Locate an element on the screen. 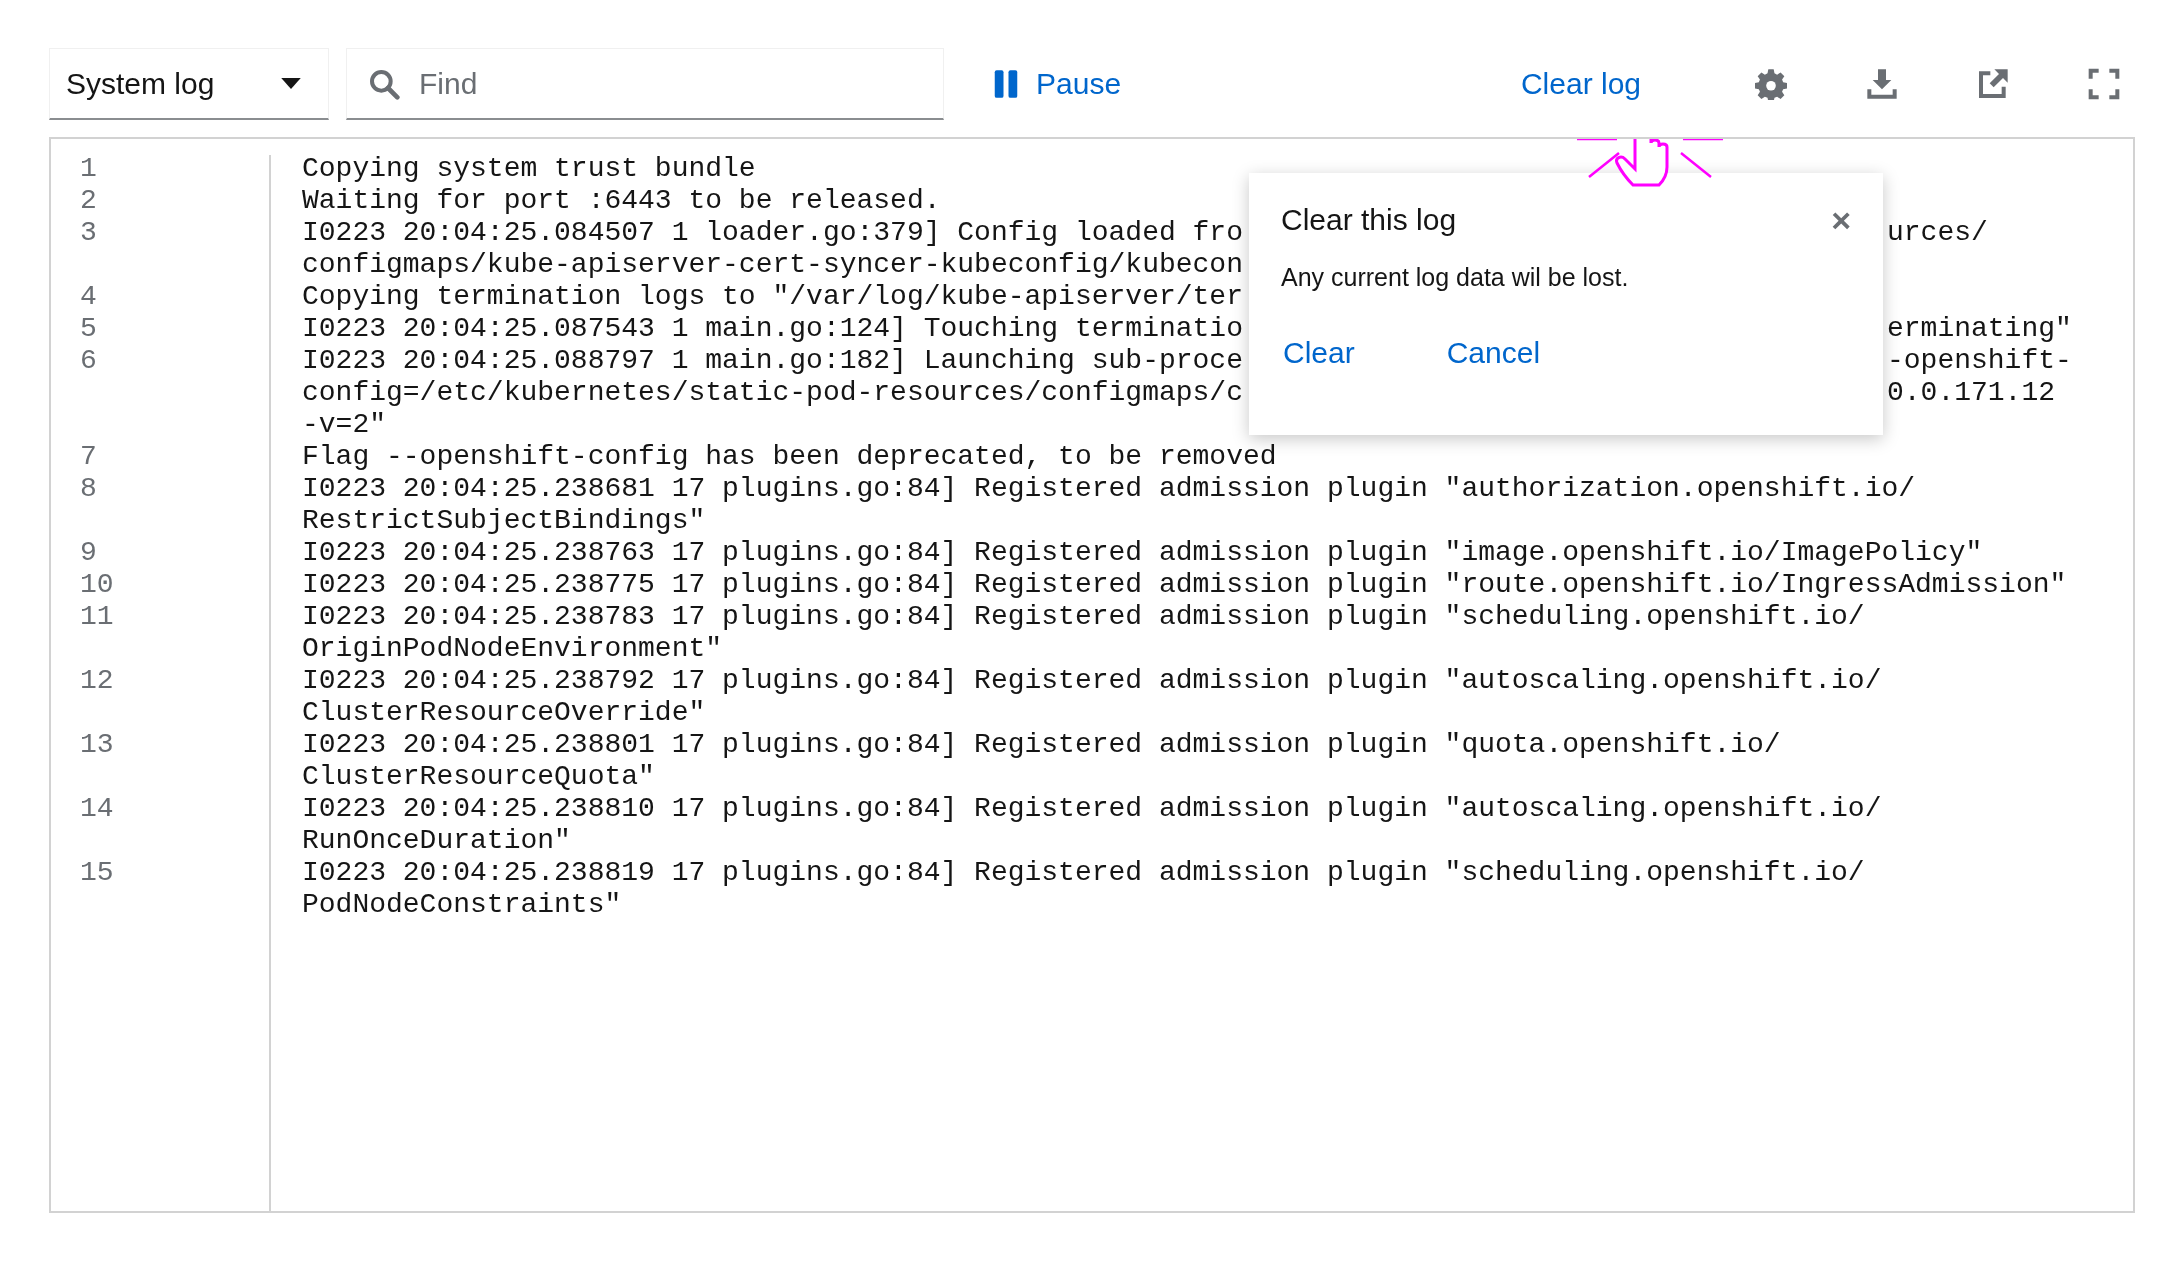 The width and height of the screenshot is (2184, 1264). line-number: 15 is located at coordinates (97, 872).